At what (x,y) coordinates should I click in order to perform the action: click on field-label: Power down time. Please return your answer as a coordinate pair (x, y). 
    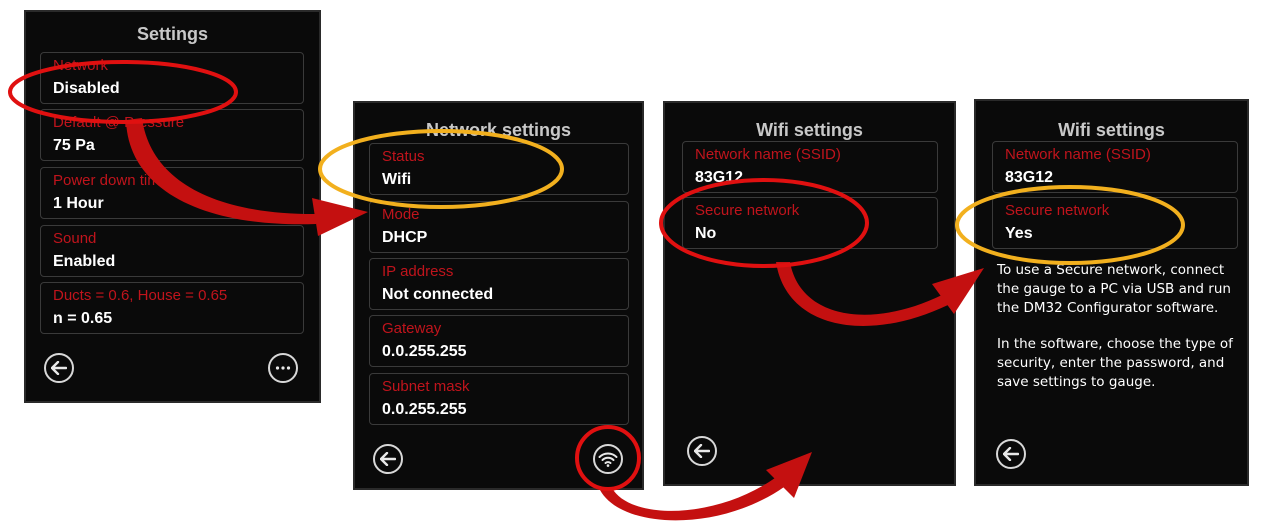
    Looking at the image, I should click on (111, 180).